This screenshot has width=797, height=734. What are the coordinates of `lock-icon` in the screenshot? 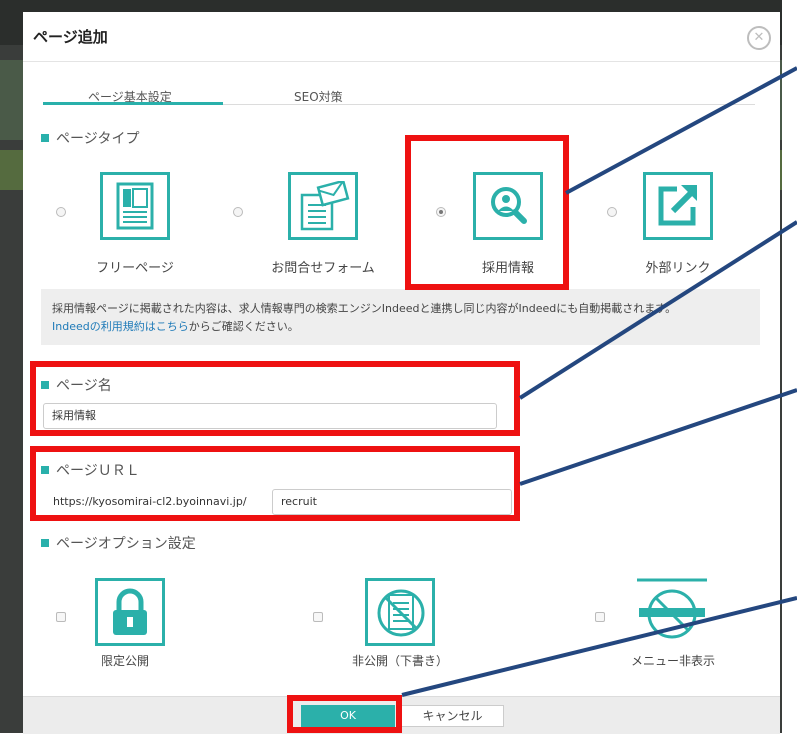 It's located at (130, 612).